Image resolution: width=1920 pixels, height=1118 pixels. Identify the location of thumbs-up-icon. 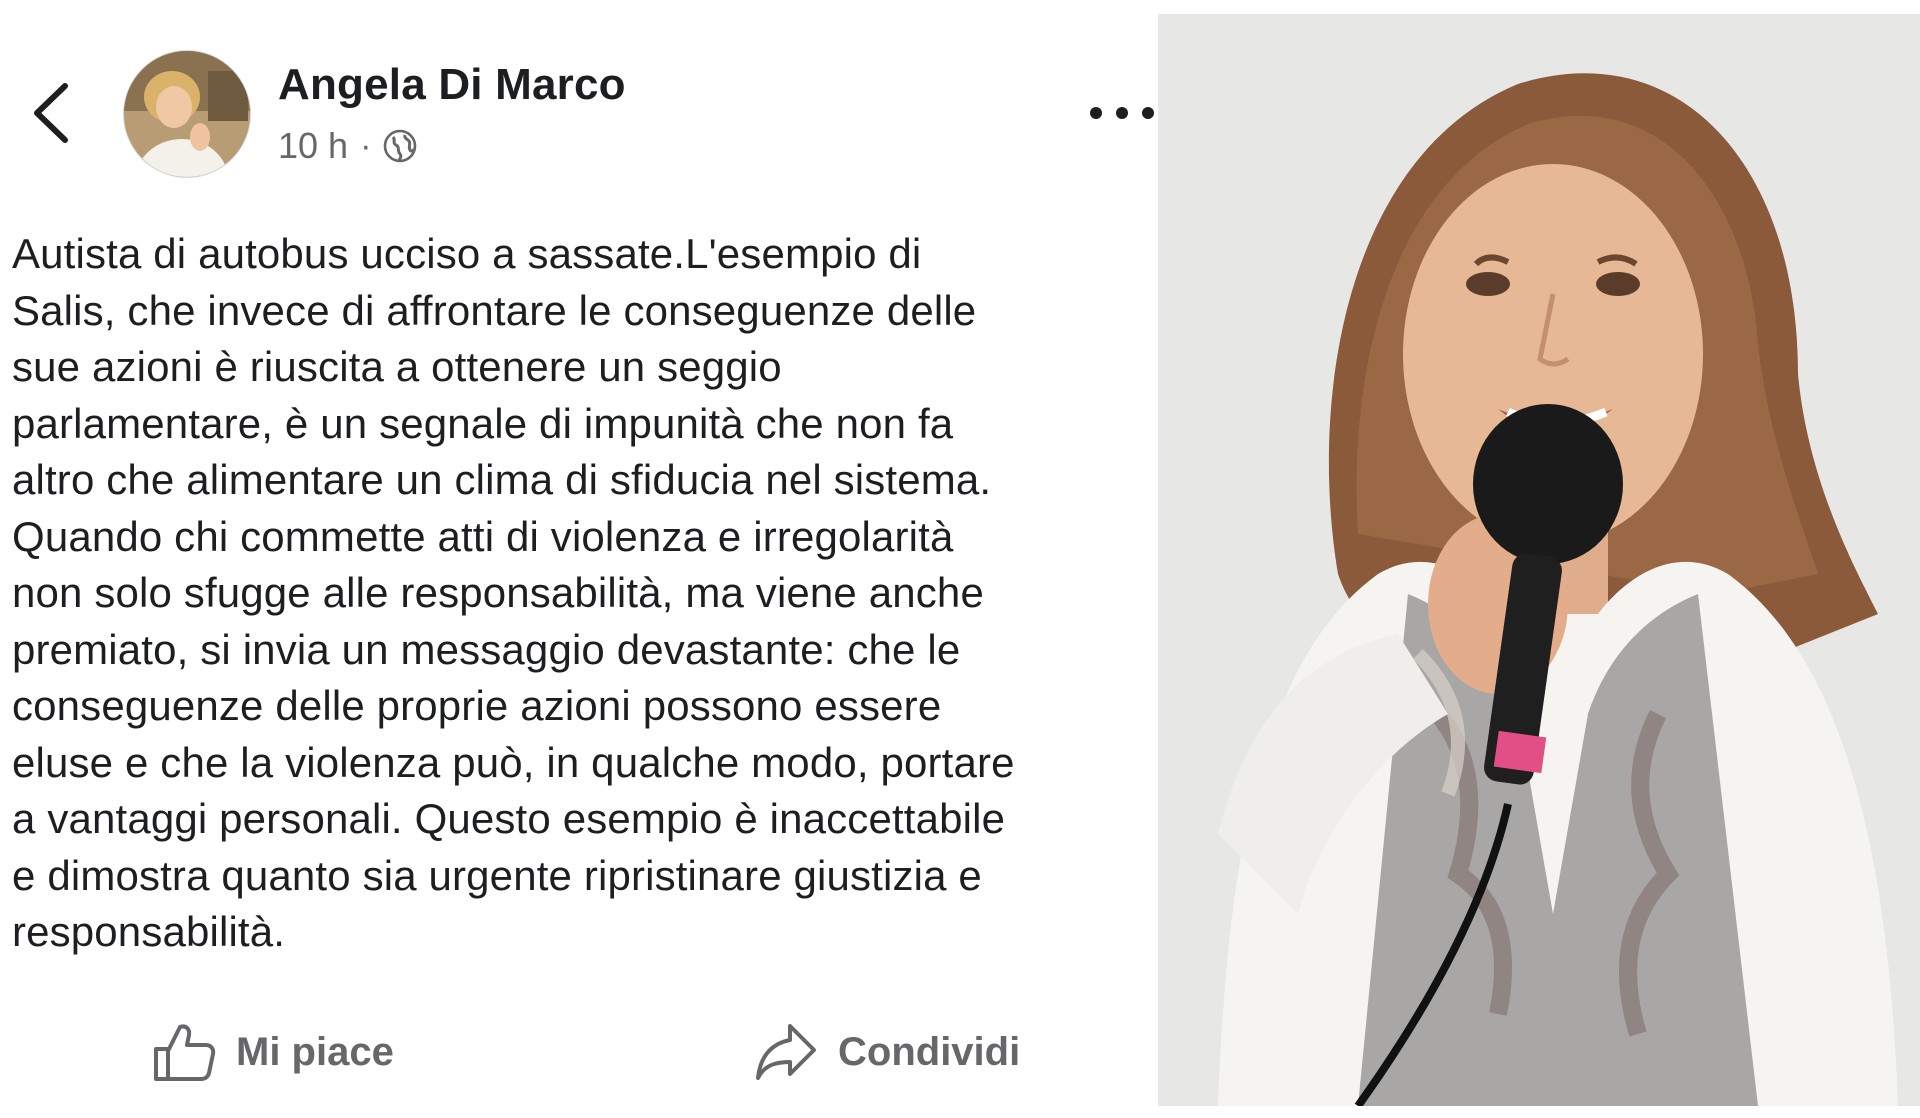
(185, 1052).